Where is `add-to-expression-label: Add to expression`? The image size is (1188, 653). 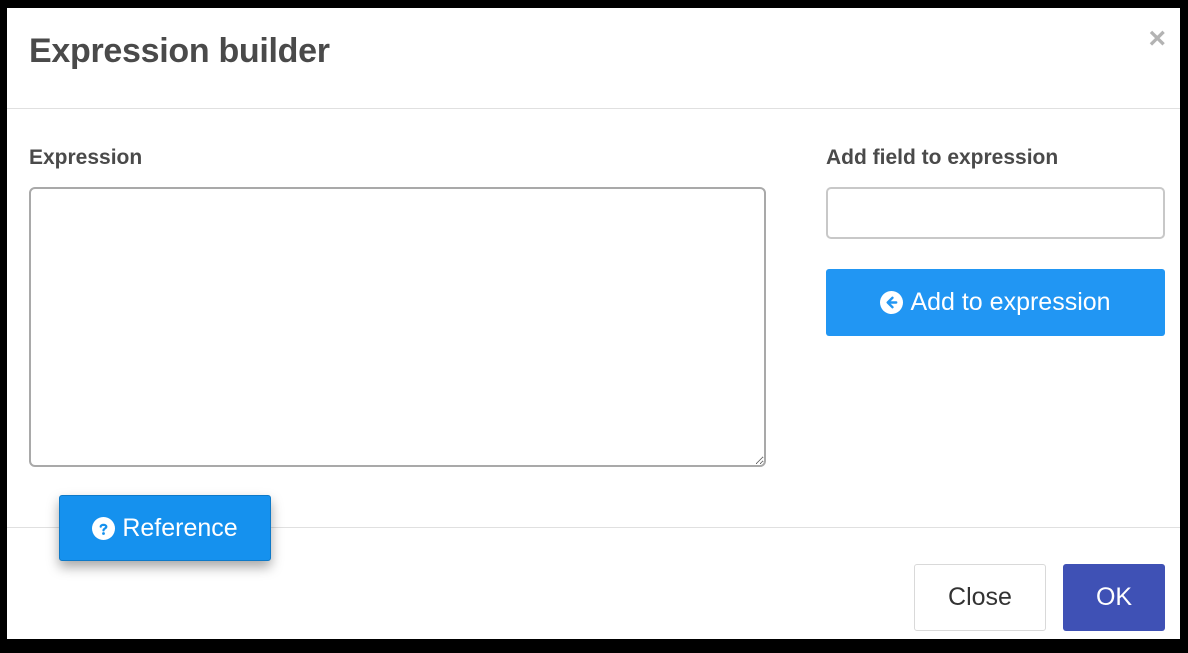 add-to-expression-label: Add to expression is located at coordinates (1010, 302).